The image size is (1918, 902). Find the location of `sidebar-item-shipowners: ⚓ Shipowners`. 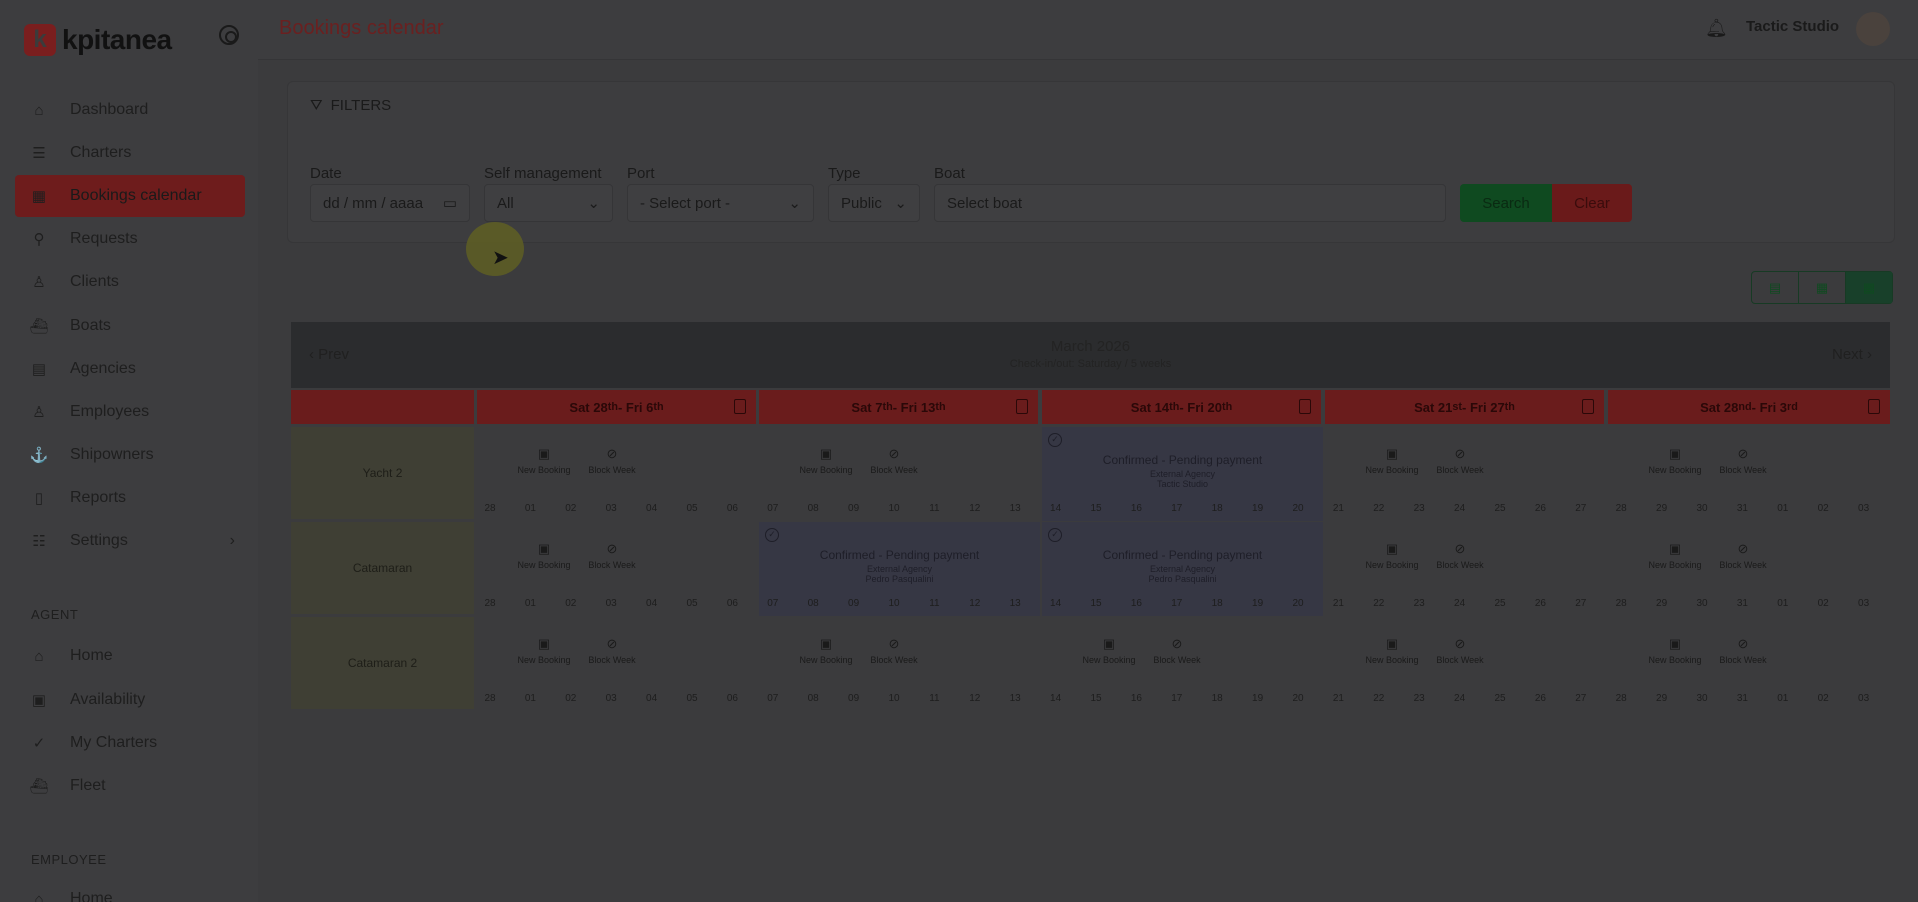

sidebar-item-shipowners: ⚓ Shipowners is located at coordinates (130, 455).